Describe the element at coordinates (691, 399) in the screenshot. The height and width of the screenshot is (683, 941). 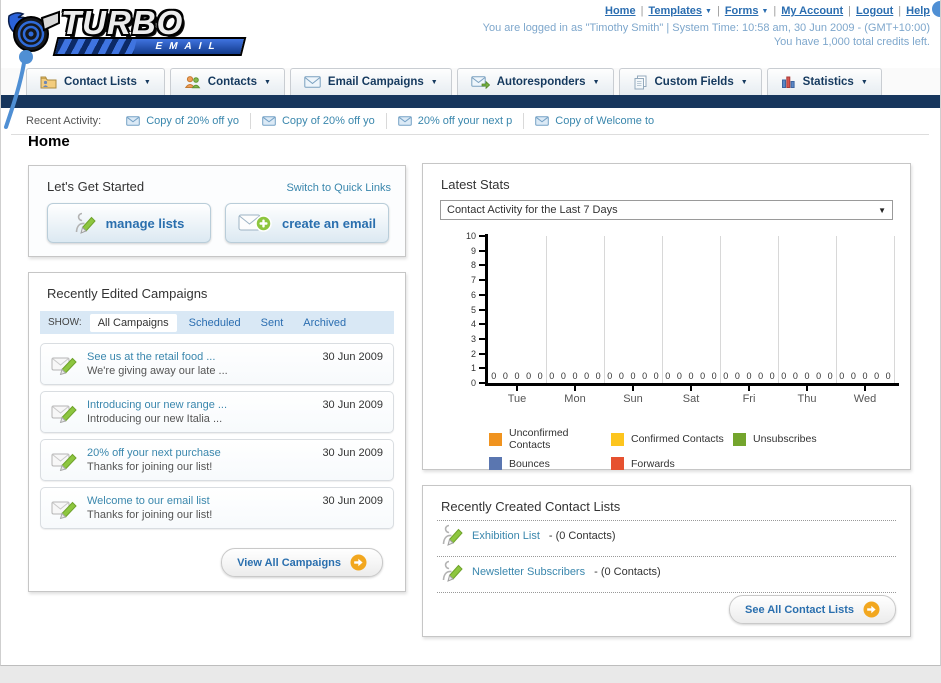
I see `chart-x-tick-label: Sat` at that location.